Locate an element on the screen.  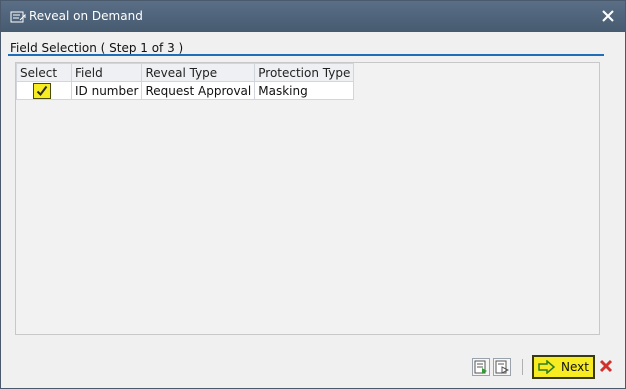
column-header-field: Field is located at coordinates (106, 72).